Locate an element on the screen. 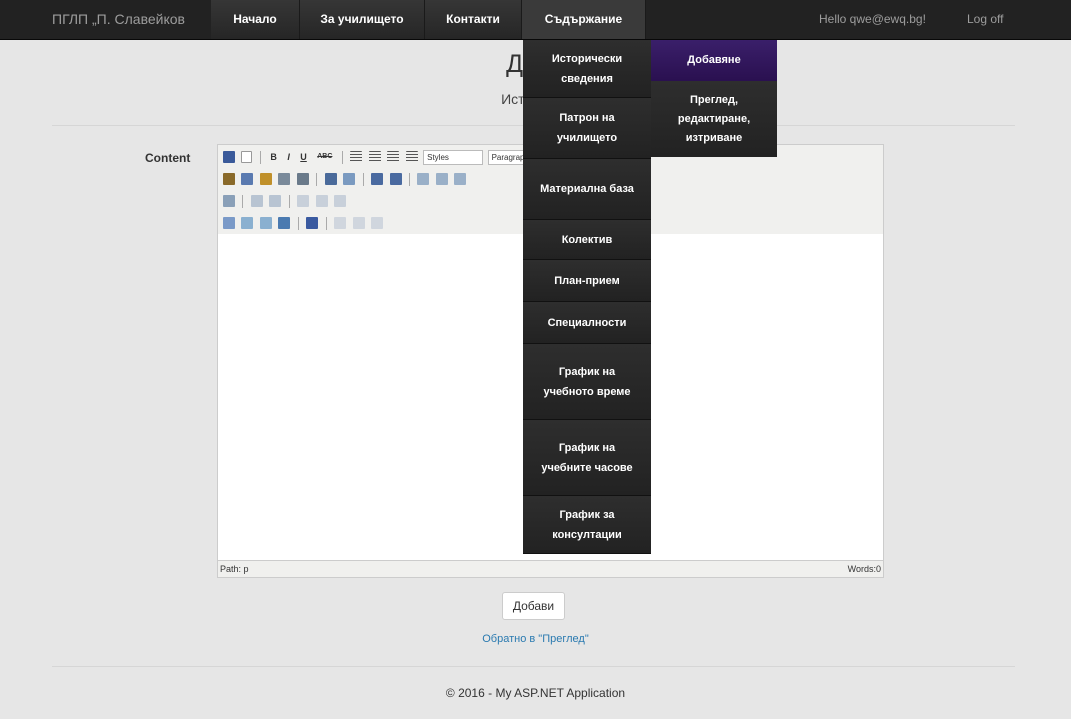 The height and width of the screenshot is (719, 1071). save-icon is located at coordinates (229, 157).